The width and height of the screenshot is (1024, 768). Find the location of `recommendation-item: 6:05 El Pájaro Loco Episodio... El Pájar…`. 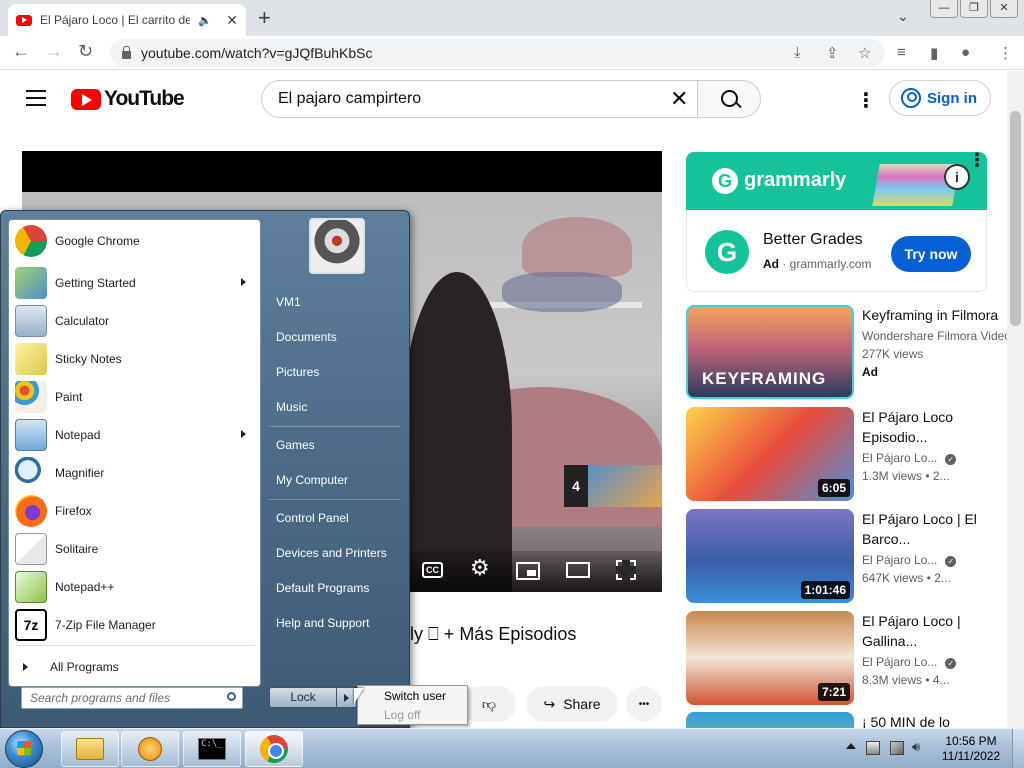

recommendation-item: 6:05 El Pájaro Loco Episodio... El Pájar… is located at coordinates (855, 454).